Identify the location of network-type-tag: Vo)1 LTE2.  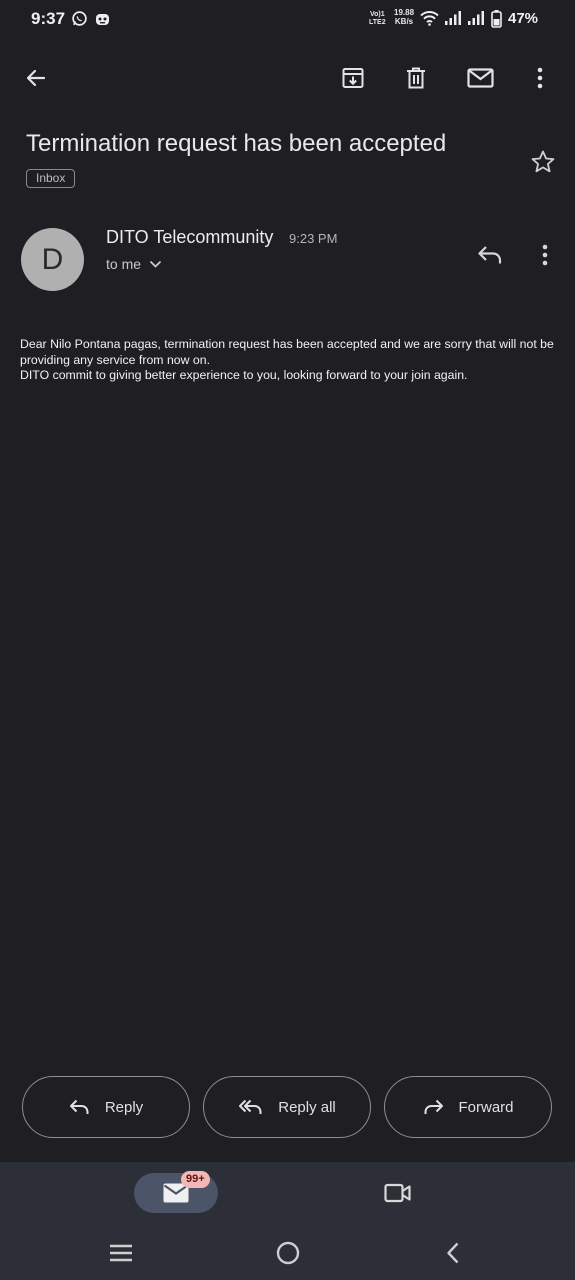
(377, 18).